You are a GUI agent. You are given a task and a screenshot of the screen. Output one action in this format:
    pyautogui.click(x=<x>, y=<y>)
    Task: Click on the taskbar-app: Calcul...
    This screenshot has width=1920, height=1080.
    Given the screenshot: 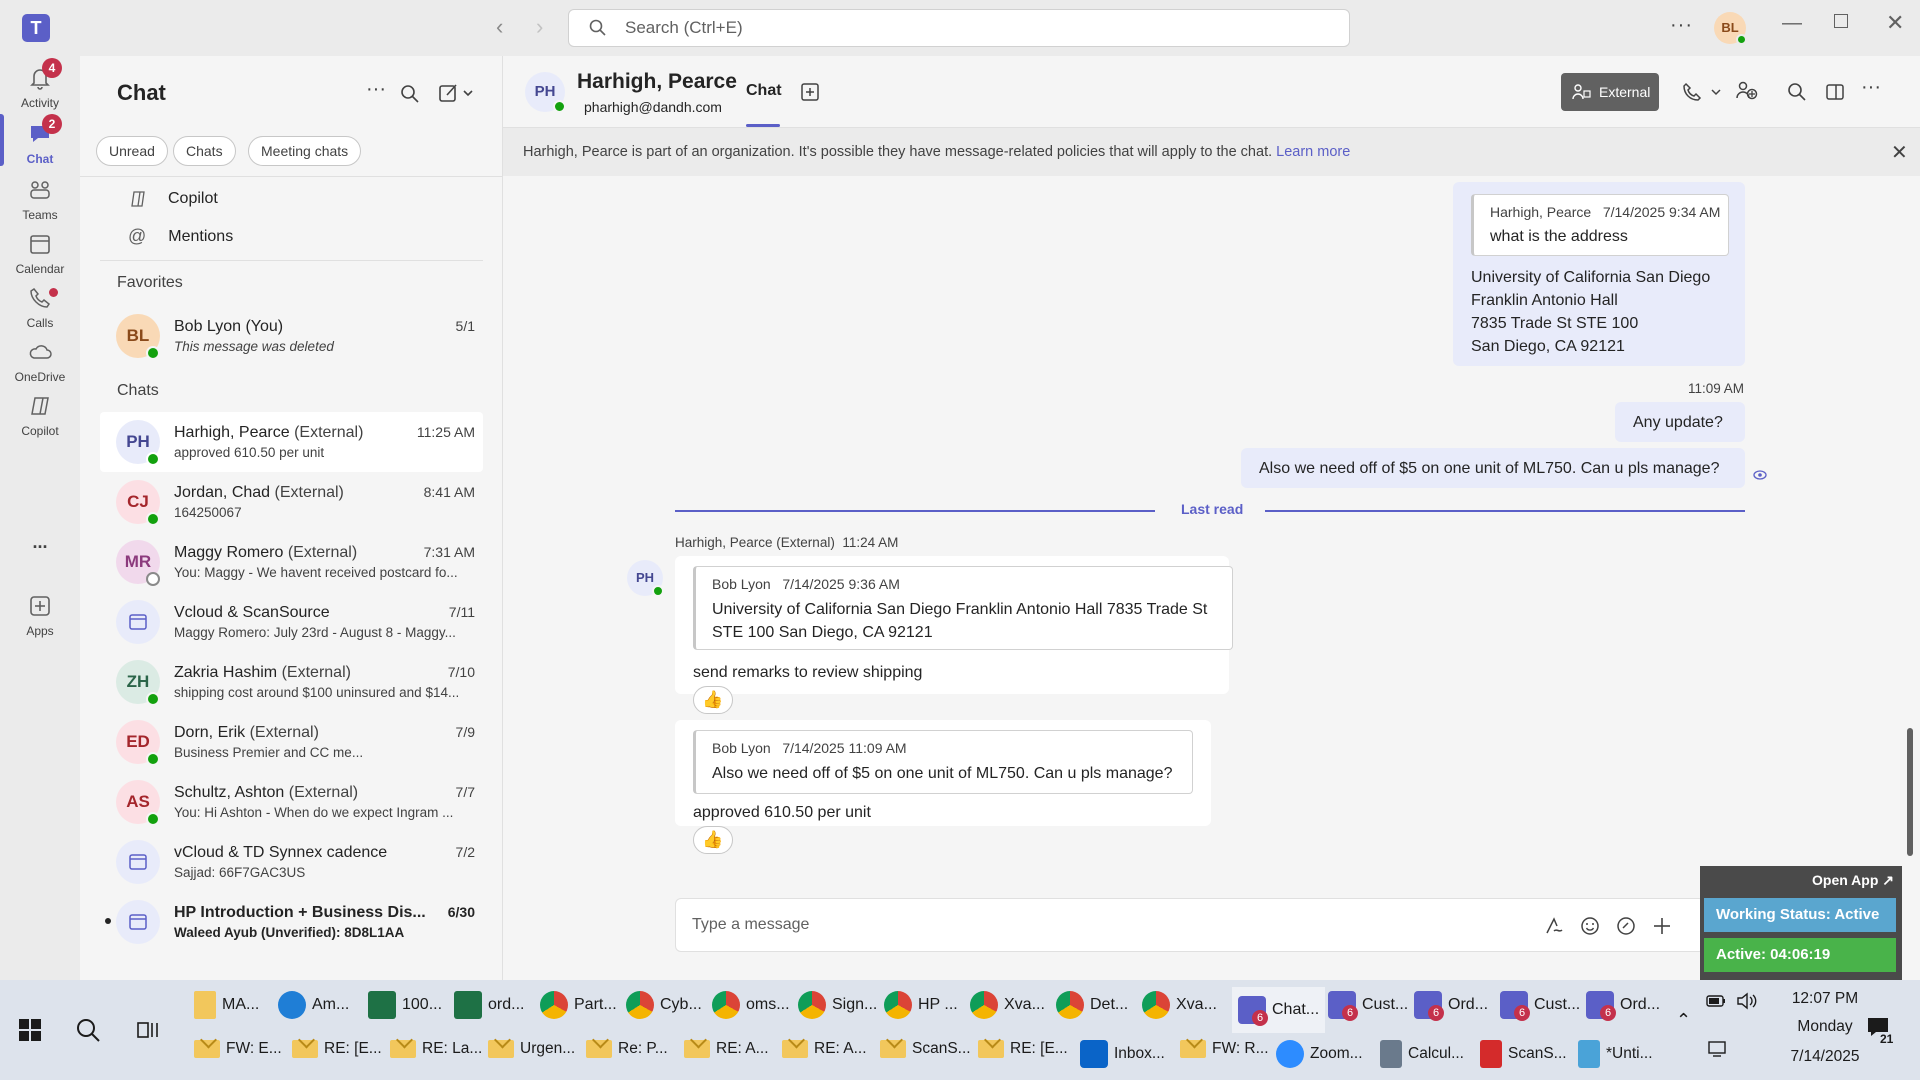 What is the action you would take?
    pyautogui.click(x=1422, y=1058)
    